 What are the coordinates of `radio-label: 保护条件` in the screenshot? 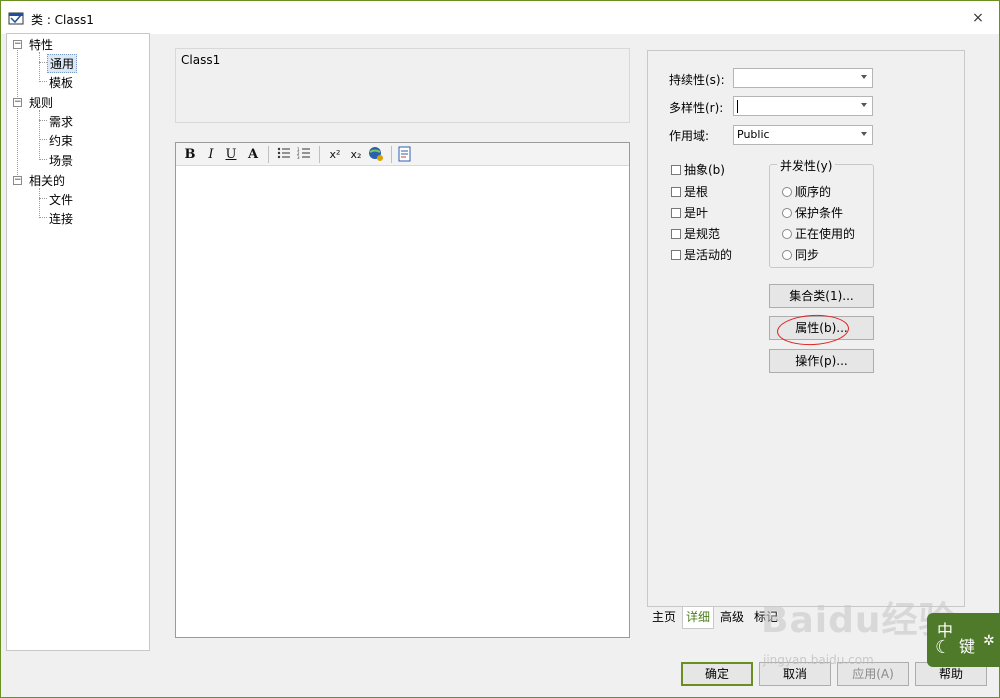 It's located at (819, 213).